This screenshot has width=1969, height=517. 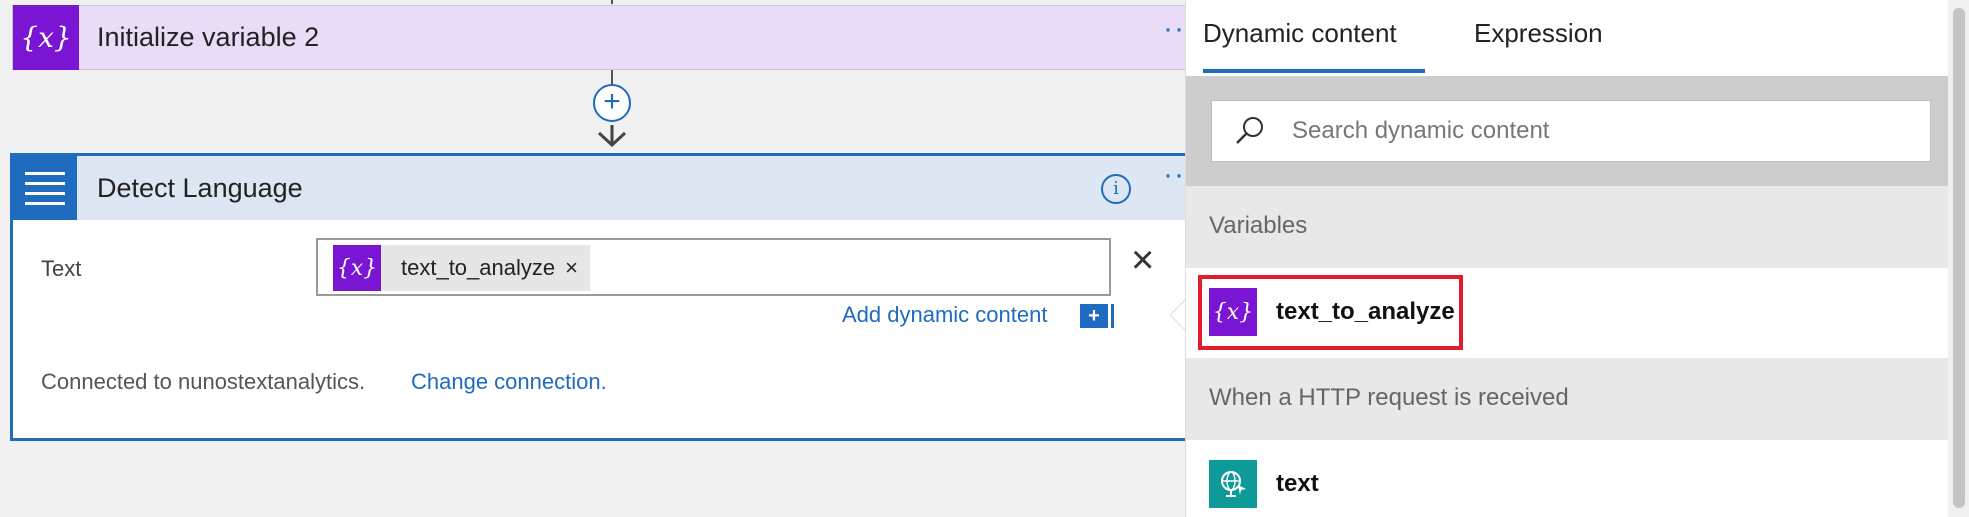 I want to click on section-header-variables: Variables, so click(x=1567, y=227).